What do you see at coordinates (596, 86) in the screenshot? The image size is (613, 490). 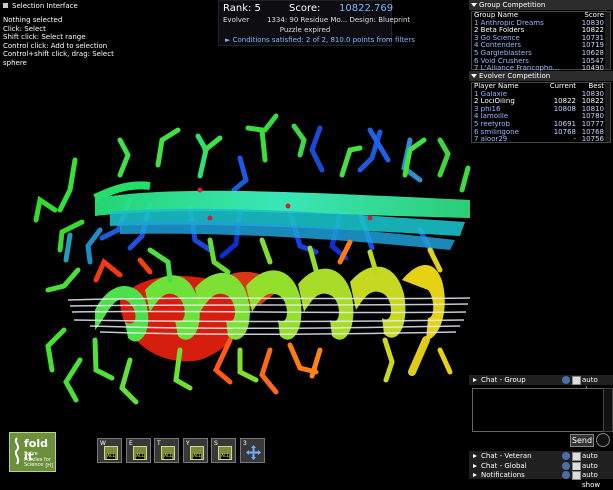 I see `column-header: Best` at bounding box center [596, 86].